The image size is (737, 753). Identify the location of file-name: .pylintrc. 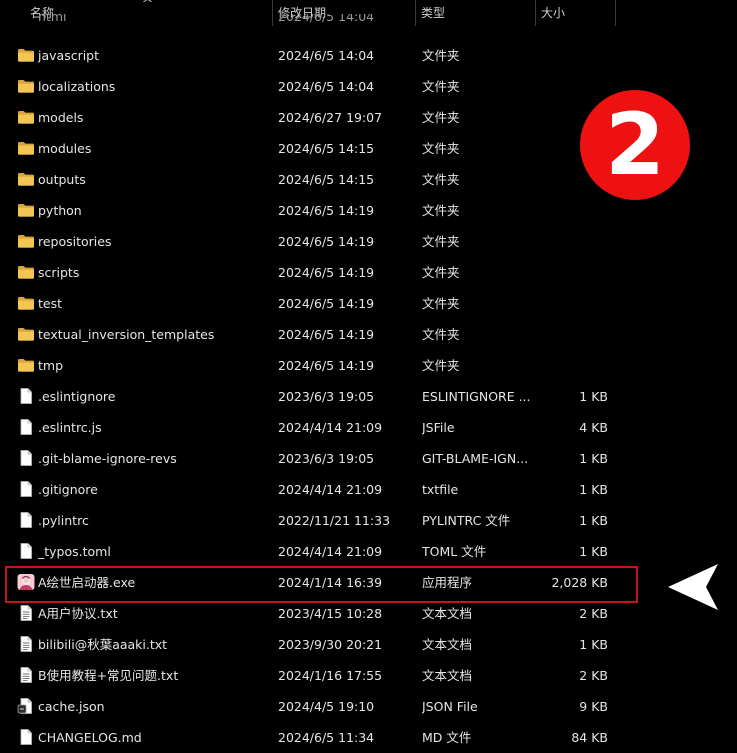
(63, 520).